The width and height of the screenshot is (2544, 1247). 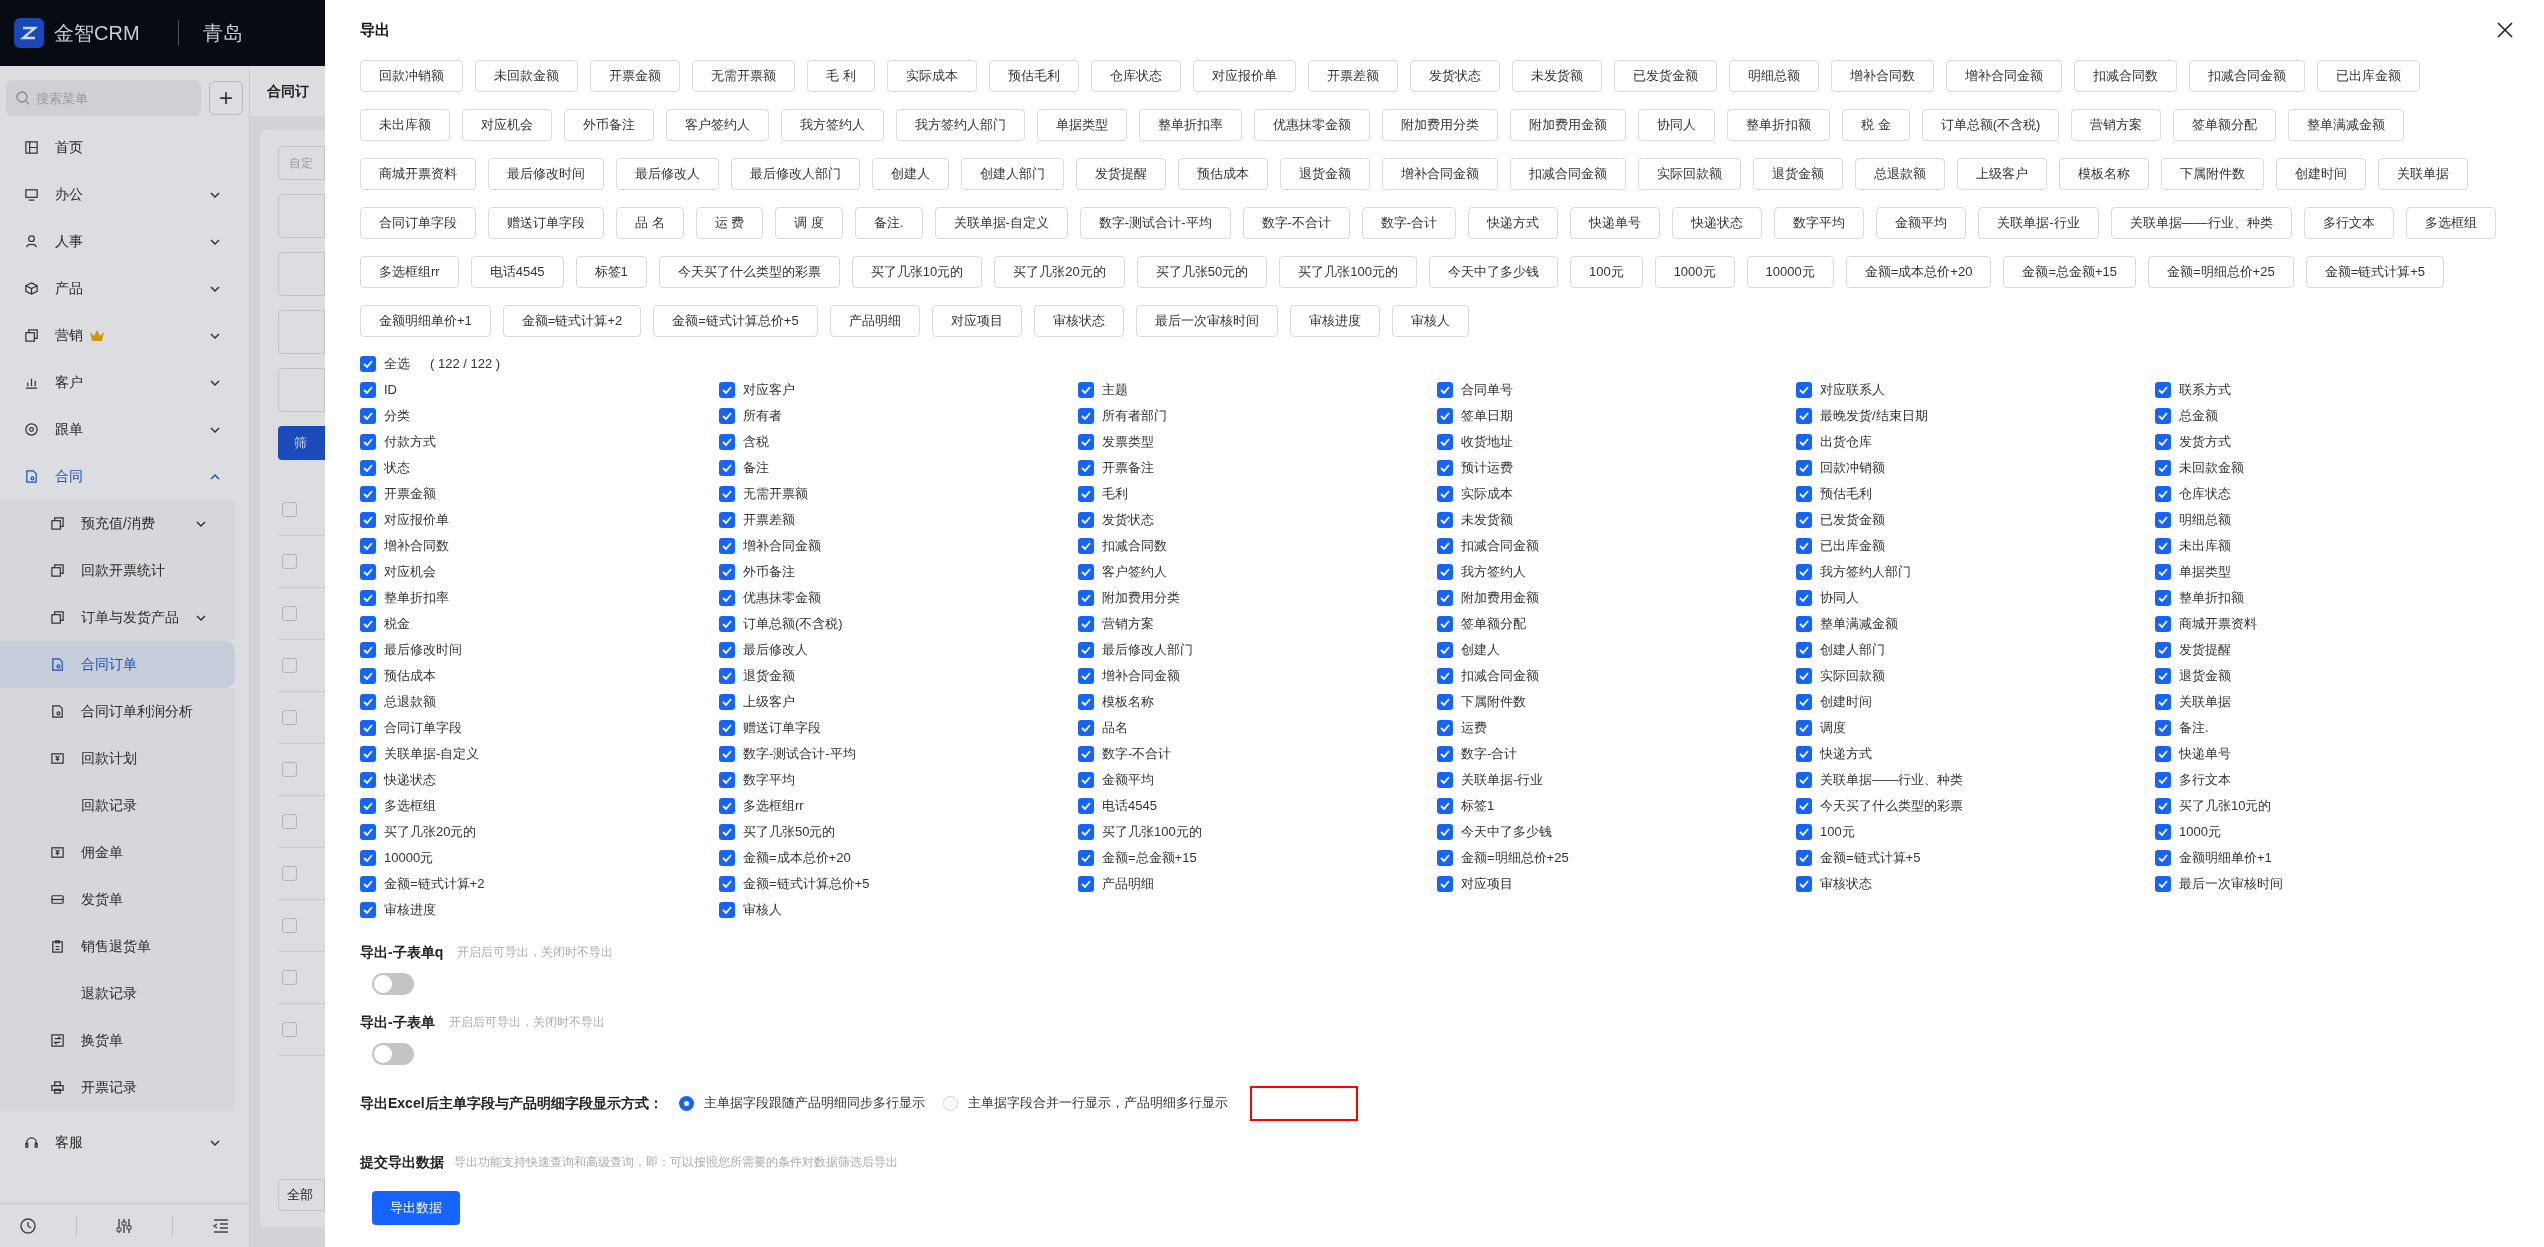 What do you see at coordinates (117, 570) in the screenshot?
I see `menu-item: 回款开票统计` at bounding box center [117, 570].